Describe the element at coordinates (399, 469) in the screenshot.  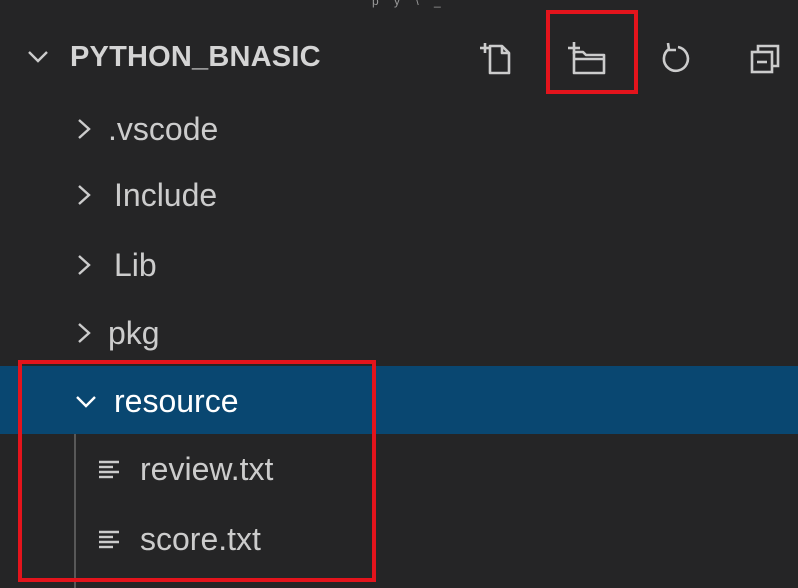
I see `tree-file-review: review.txt` at that location.